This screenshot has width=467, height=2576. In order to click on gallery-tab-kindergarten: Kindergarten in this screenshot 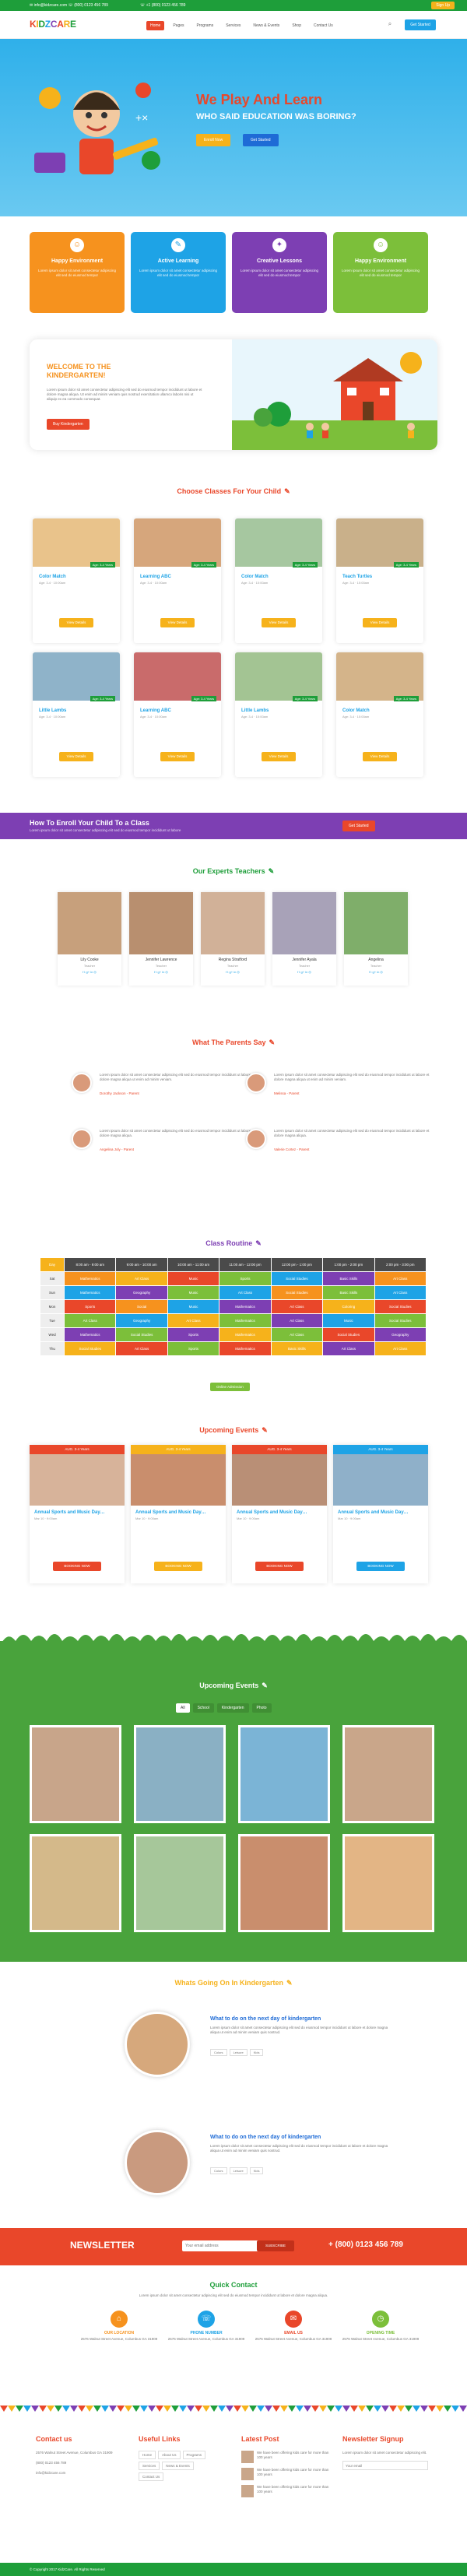, I will do `click(232, 1708)`.